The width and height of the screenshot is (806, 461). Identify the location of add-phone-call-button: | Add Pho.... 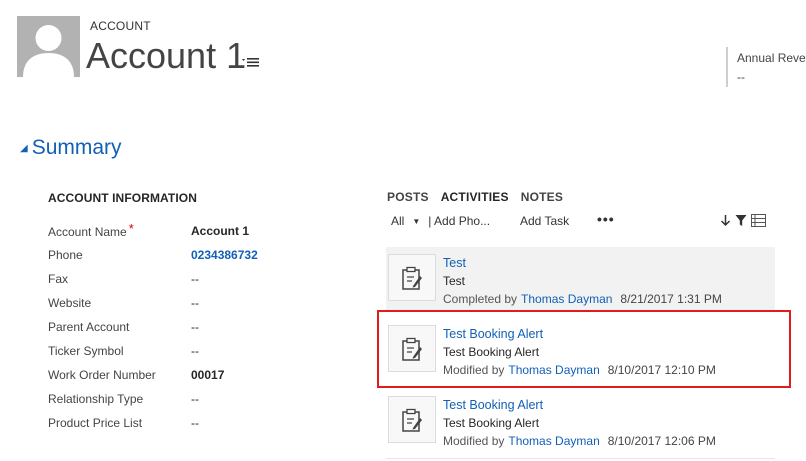
(459, 221).